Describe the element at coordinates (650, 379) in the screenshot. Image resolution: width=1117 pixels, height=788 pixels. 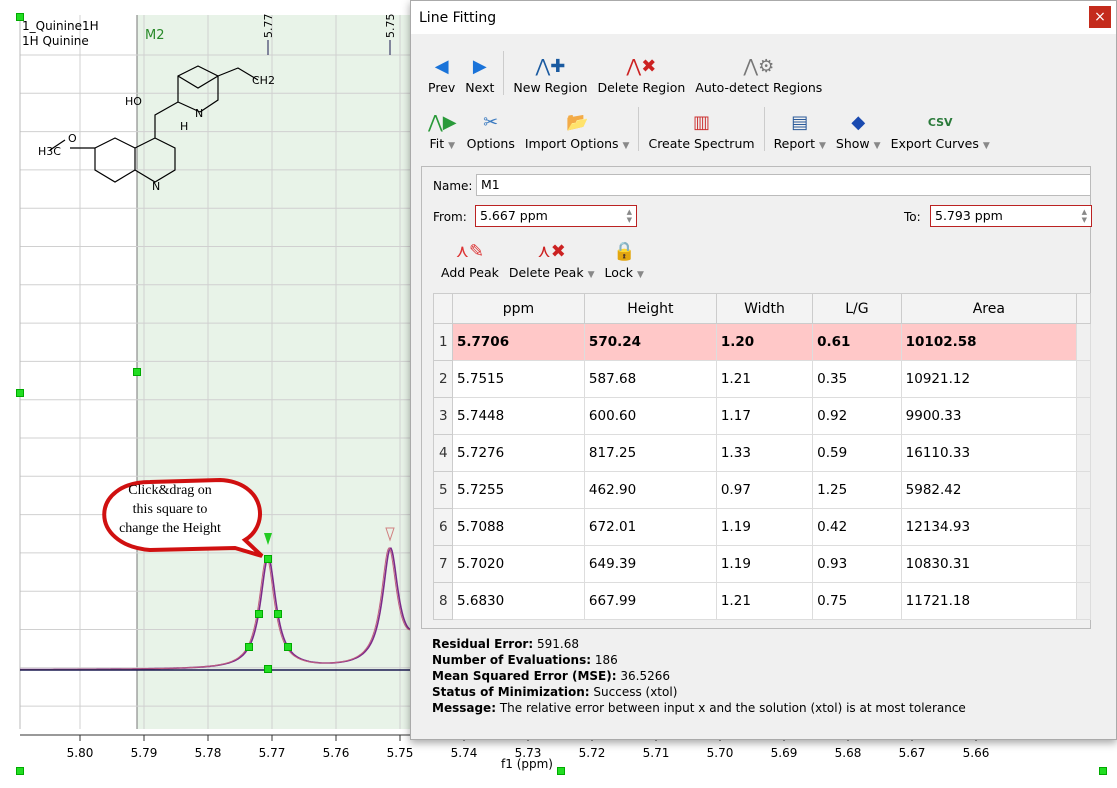
I see `table-cell: 587.68` at that location.